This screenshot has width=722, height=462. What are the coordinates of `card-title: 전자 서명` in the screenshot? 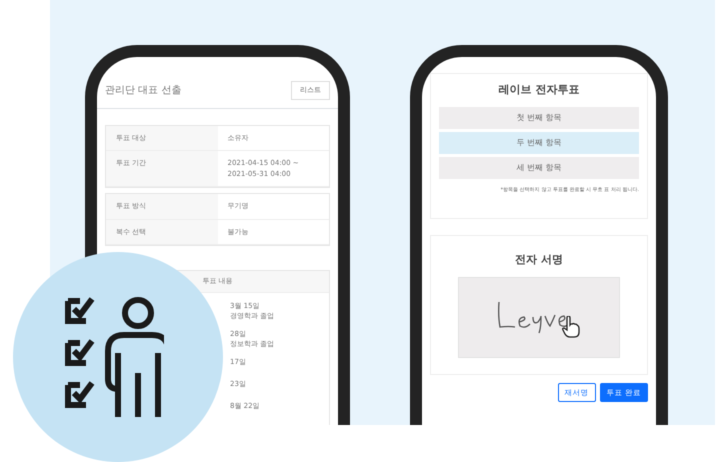 It's located at (539, 260).